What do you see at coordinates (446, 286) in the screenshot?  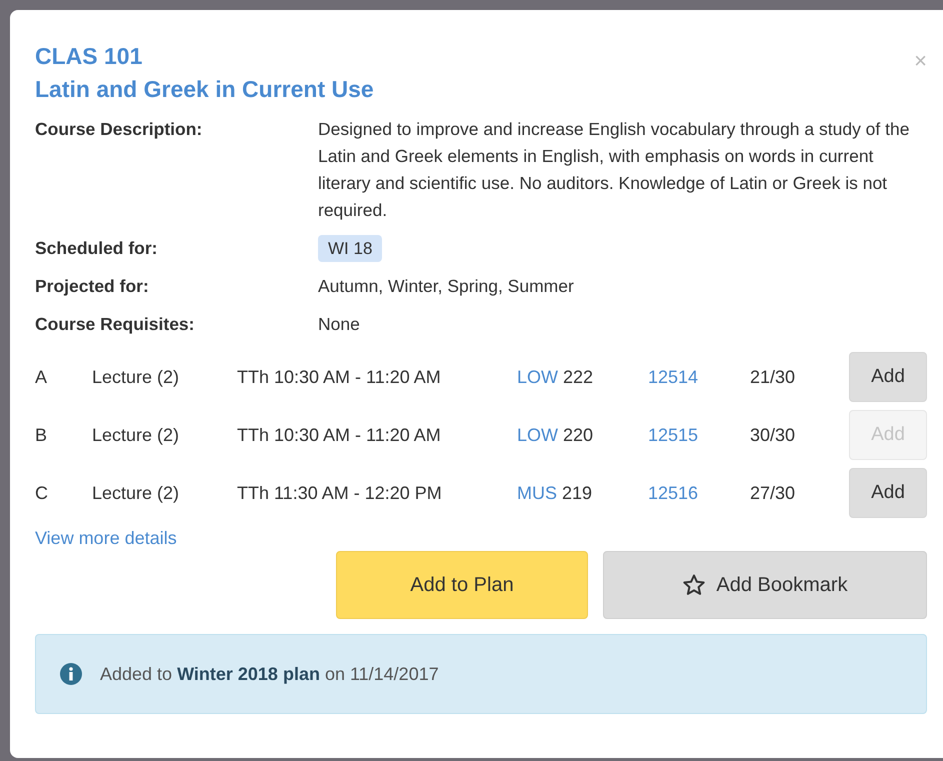 I see `detail-value: Autumn, Winter, Spring, Summer` at bounding box center [446, 286].